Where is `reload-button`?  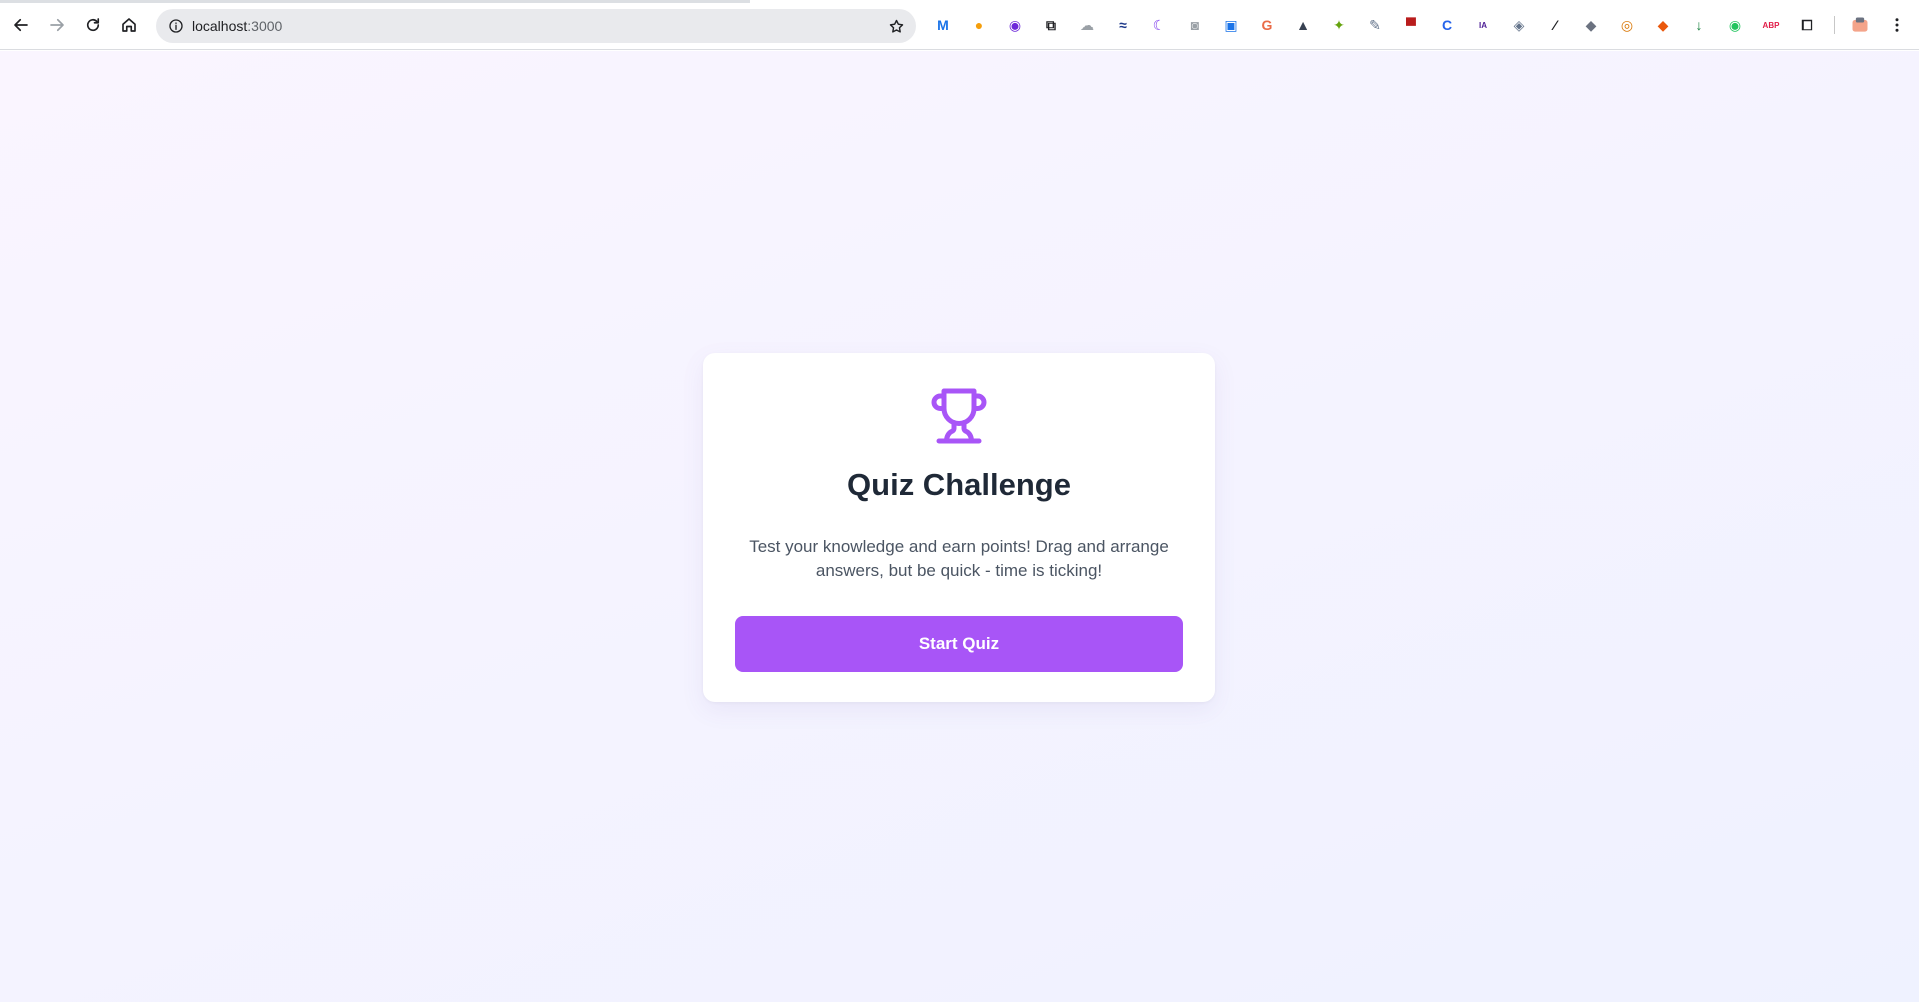 reload-button is located at coordinates (93, 25).